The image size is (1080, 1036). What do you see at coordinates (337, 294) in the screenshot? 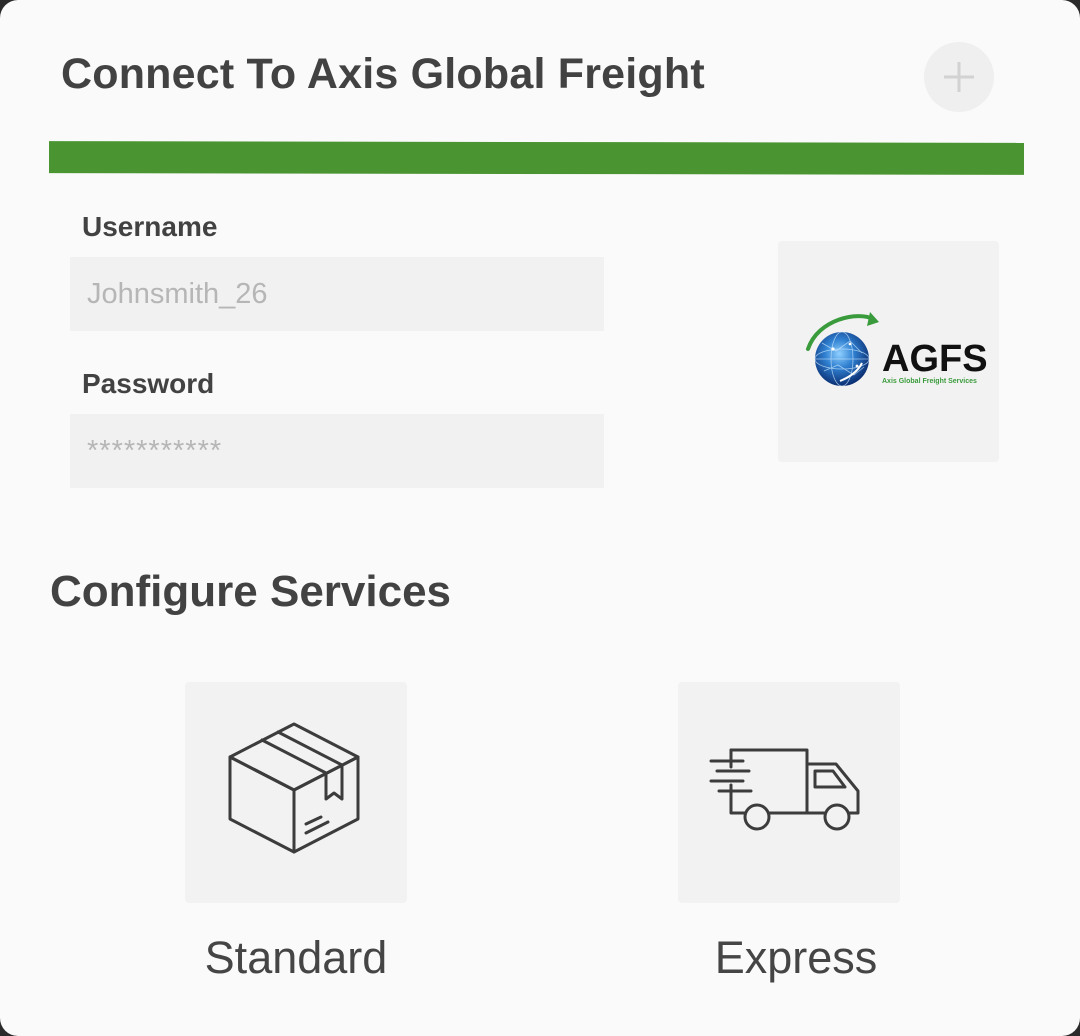
I see `username-input` at bounding box center [337, 294].